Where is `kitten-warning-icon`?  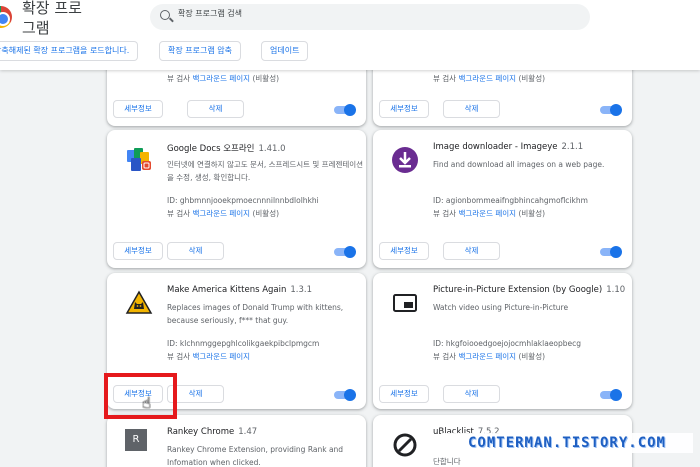 kitten-warning-icon is located at coordinates (139, 303).